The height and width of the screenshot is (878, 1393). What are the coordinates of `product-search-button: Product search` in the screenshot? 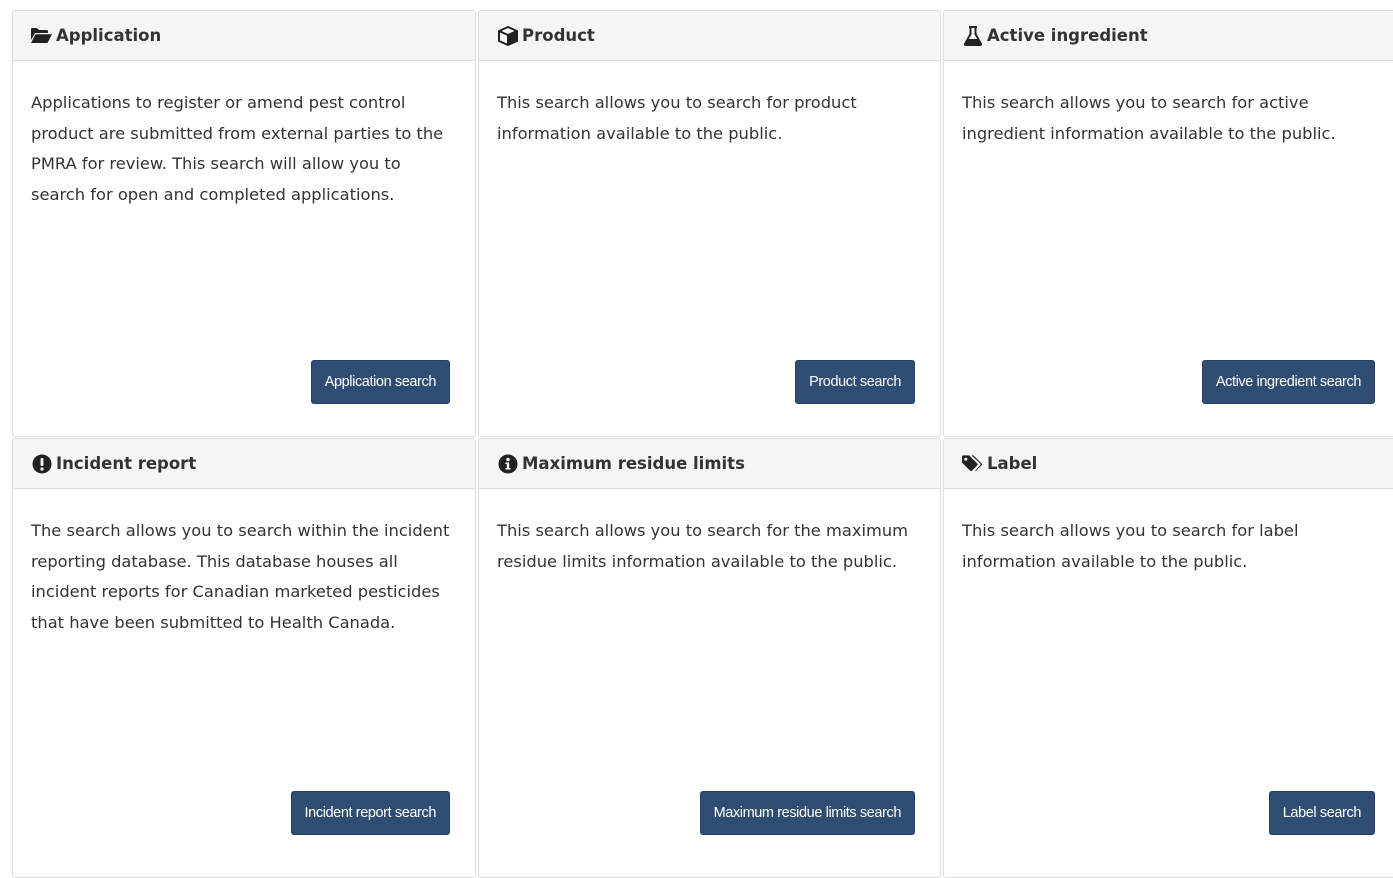 It's located at (855, 382).